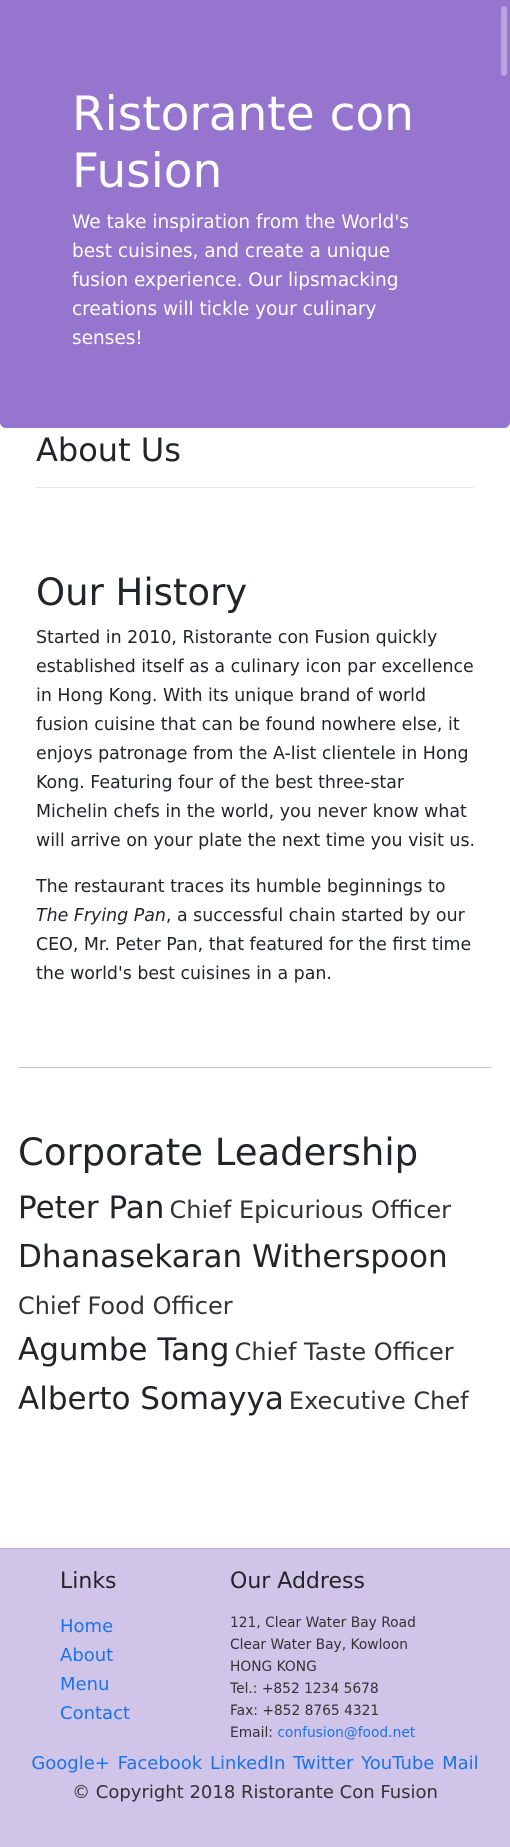  I want to click on leader-item: Alberto Somayya Executive Chef, so click(258, 1401).